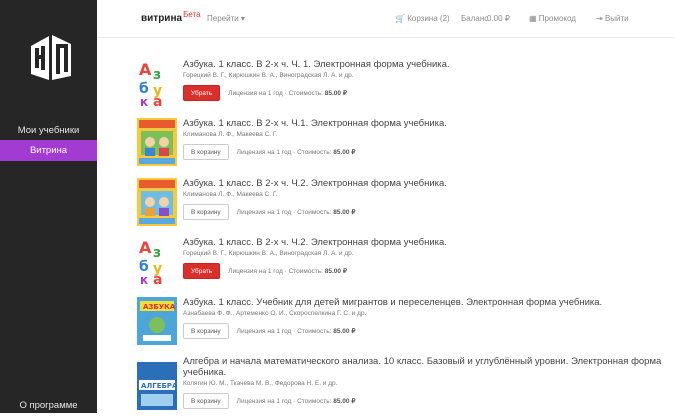 This screenshot has width=675, height=416. Describe the element at coordinates (161, 18) in the screenshot. I see `brand-label: витрина` at that location.